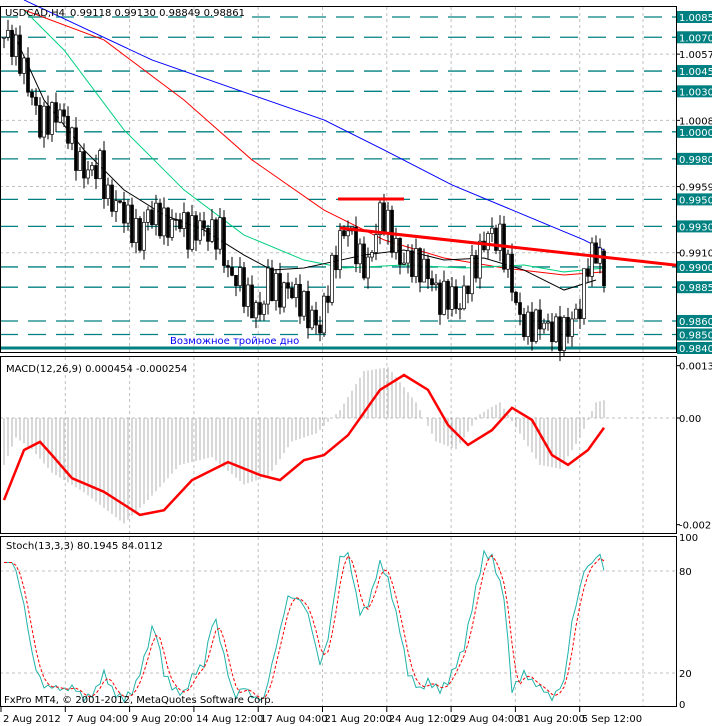 Image resolution: width=712 pixels, height=726 pixels. I want to click on price-label: 0.99595, so click(695, 188).